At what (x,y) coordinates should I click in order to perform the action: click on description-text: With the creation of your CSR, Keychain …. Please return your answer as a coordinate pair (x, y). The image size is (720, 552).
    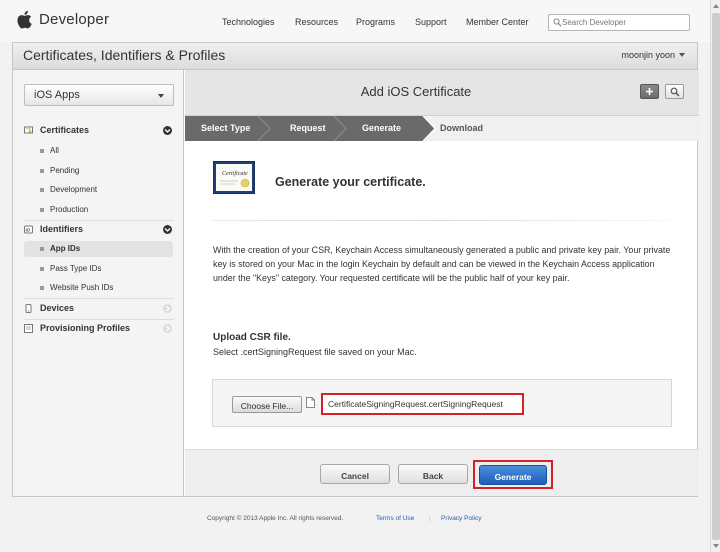
    Looking at the image, I should click on (442, 264).